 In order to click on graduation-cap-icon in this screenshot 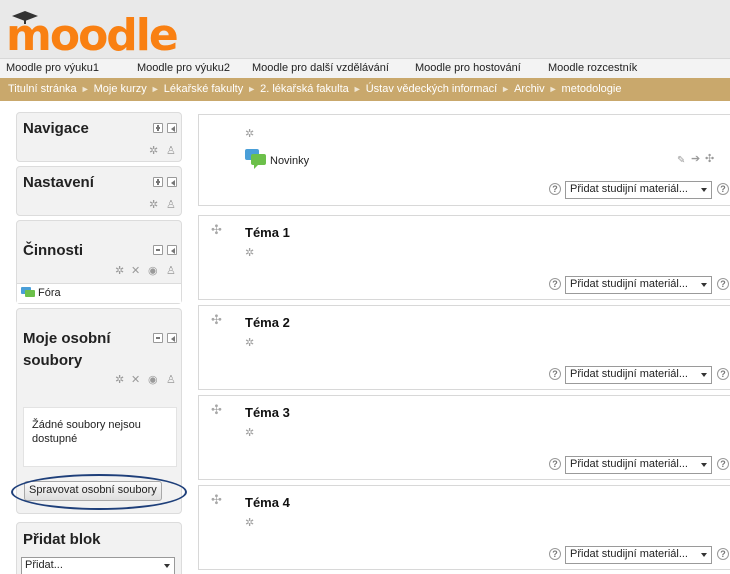, I will do `click(25, 17)`.